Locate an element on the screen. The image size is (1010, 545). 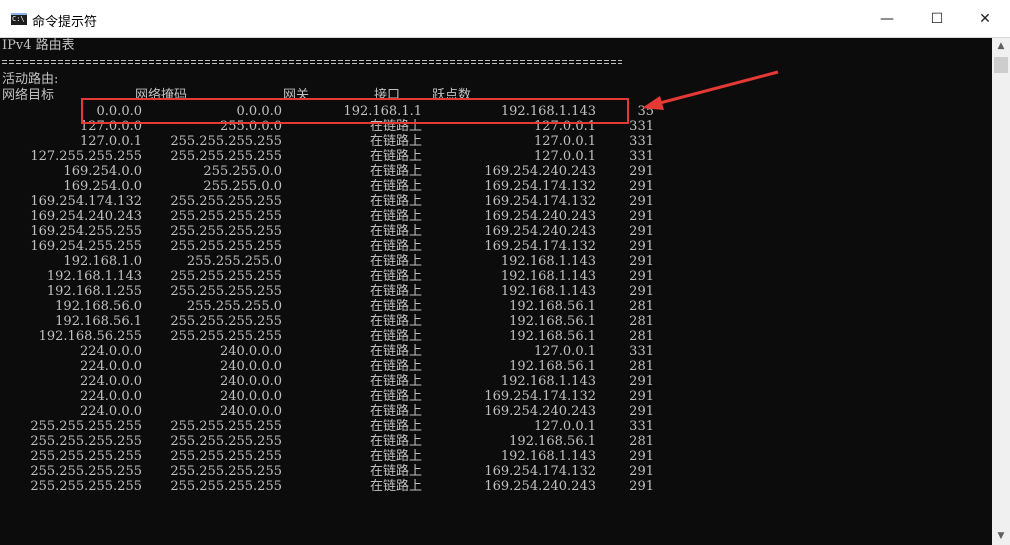
scrollbar-thumb is located at coordinates (1001, 65).